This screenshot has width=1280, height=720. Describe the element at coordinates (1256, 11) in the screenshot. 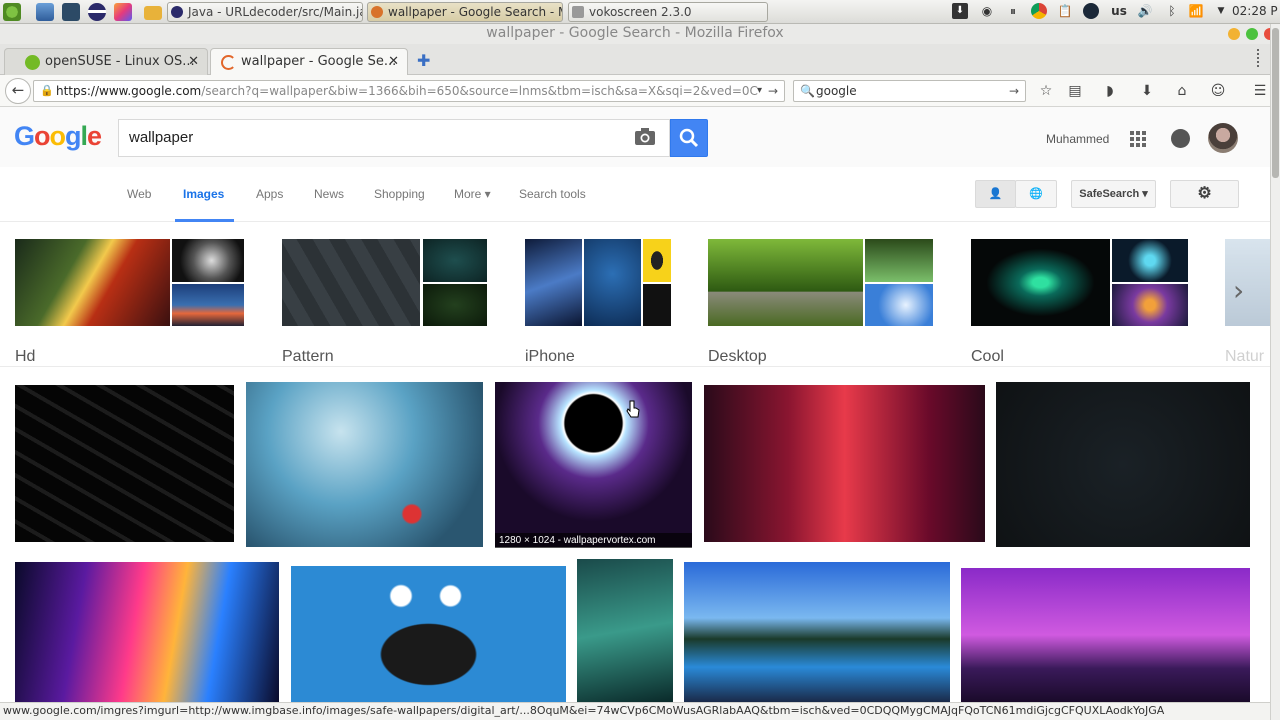

I see `clock: 02:28 P` at that location.